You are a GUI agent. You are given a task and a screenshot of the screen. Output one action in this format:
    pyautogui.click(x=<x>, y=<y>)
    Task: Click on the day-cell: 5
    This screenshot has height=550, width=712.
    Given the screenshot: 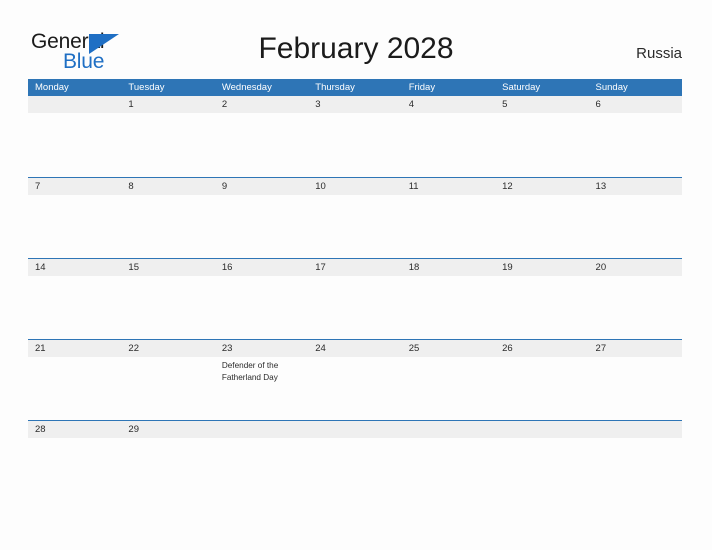 What is the action you would take?
    pyautogui.click(x=541, y=136)
    